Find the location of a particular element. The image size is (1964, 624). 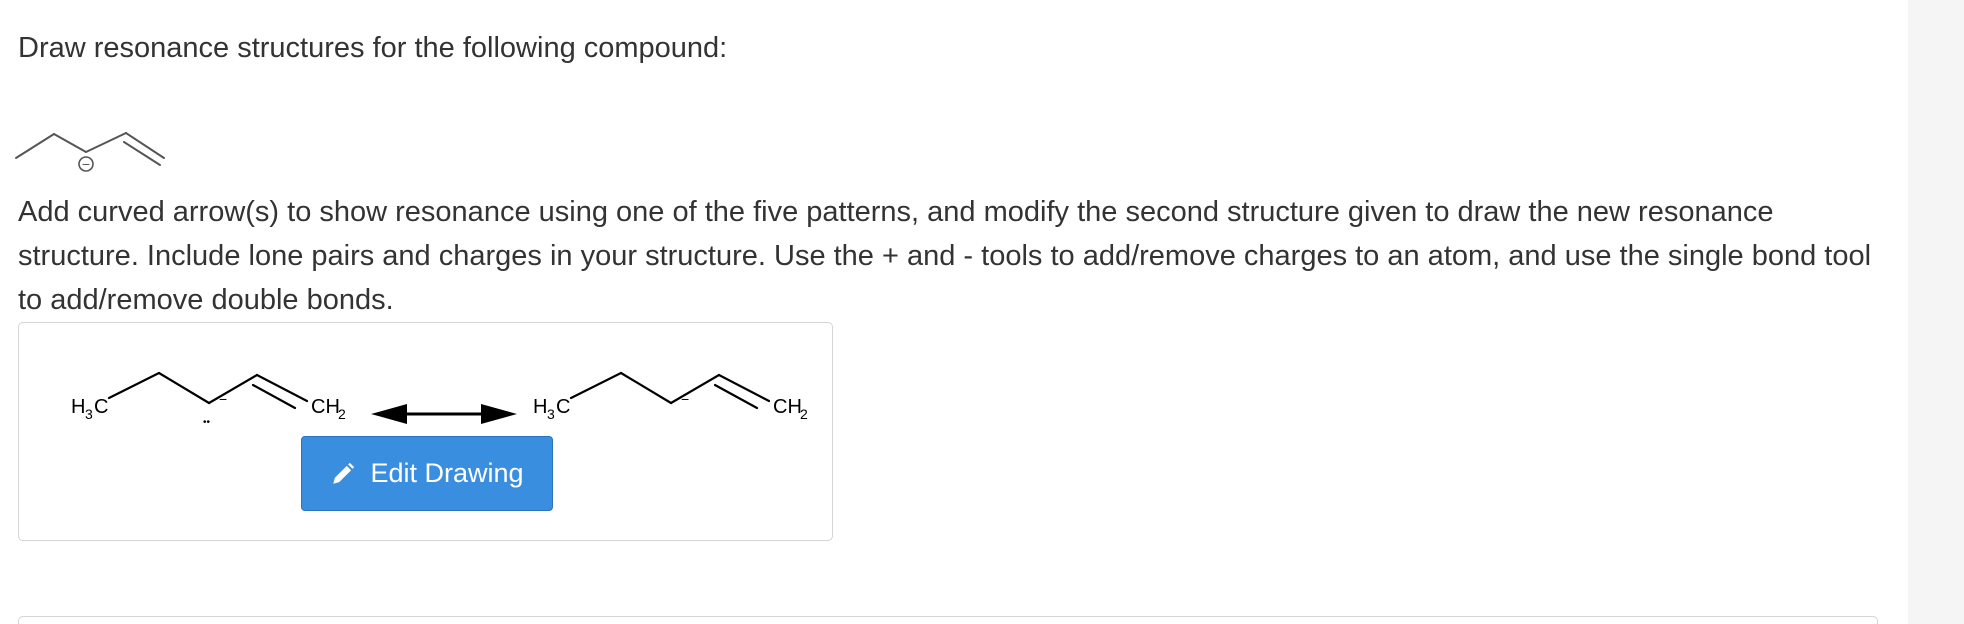

left-lone-pair: •• is located at coordinates (207, 422).